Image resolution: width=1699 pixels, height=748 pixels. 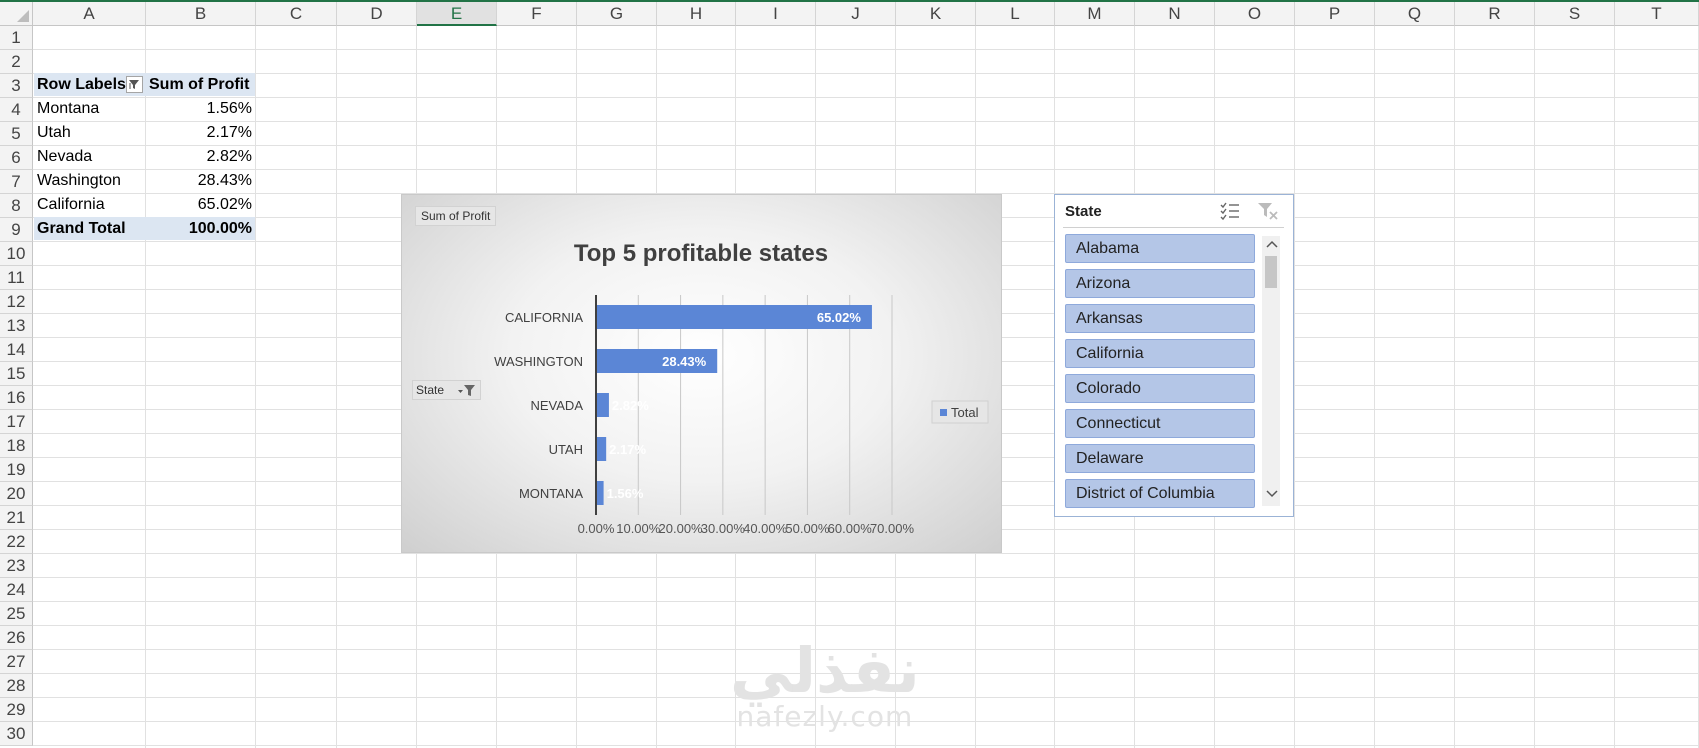 What do you see at coordinates (200, 180) in the screenshot?
I see `pivot-row-value: 28.43%` at bounding box center [200, 180].